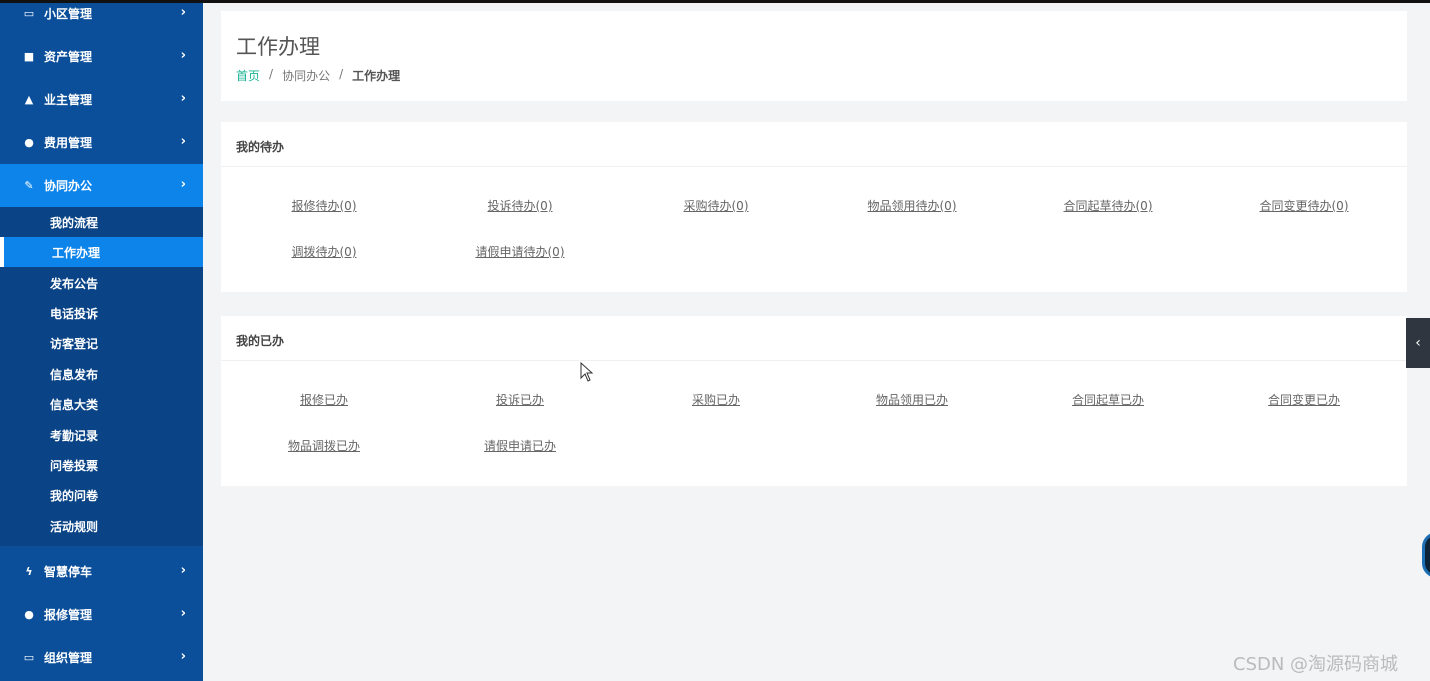  What do you see at coordinates (101, 495) in the screenshot?
I see `submenu-item-my-survey: 我的问卷` at bounding box center [101, 495].